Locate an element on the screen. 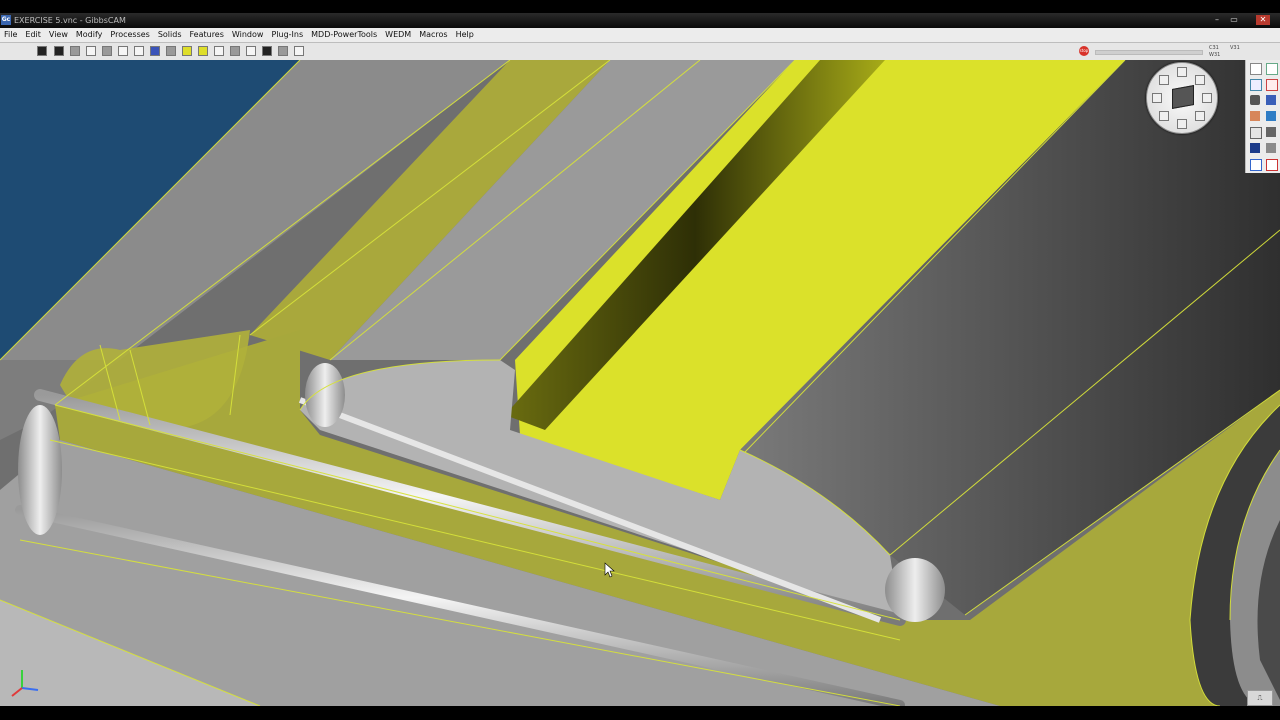  solids-icon is located at coordinates (1271, 132).